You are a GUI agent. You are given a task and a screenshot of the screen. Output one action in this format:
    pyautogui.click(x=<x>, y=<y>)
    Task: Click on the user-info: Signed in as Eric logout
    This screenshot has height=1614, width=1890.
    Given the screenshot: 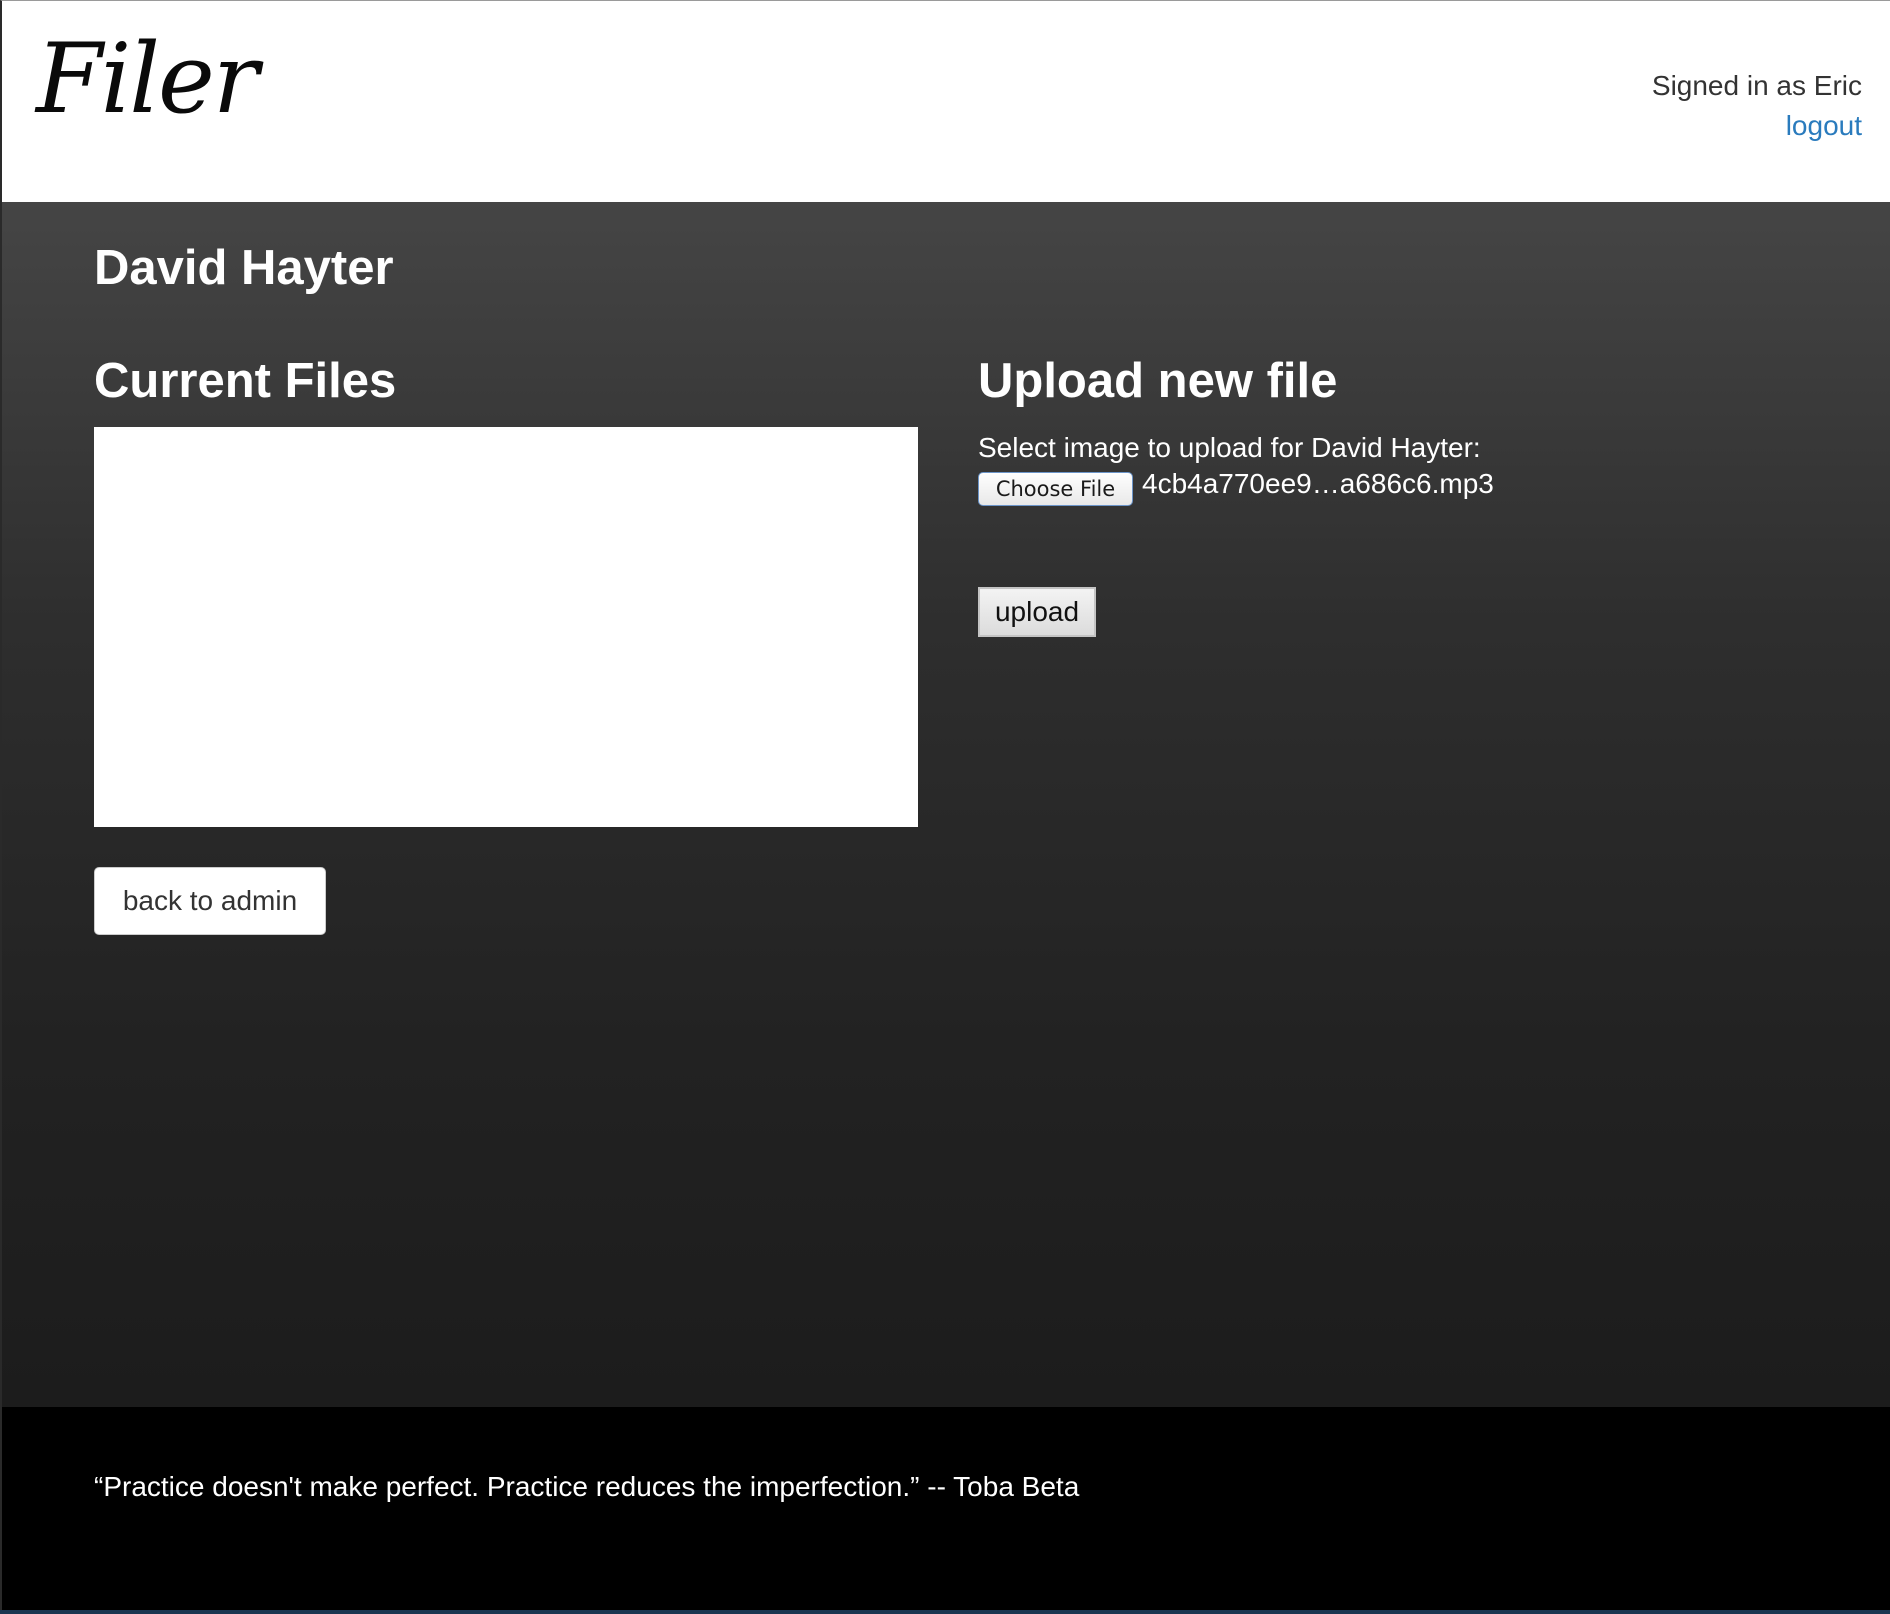 What is the action you would take?
    pyautogui.click(x=1757, y=106)
    